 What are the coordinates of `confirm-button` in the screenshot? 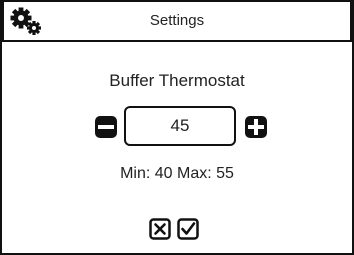 It's located at (188, 229).